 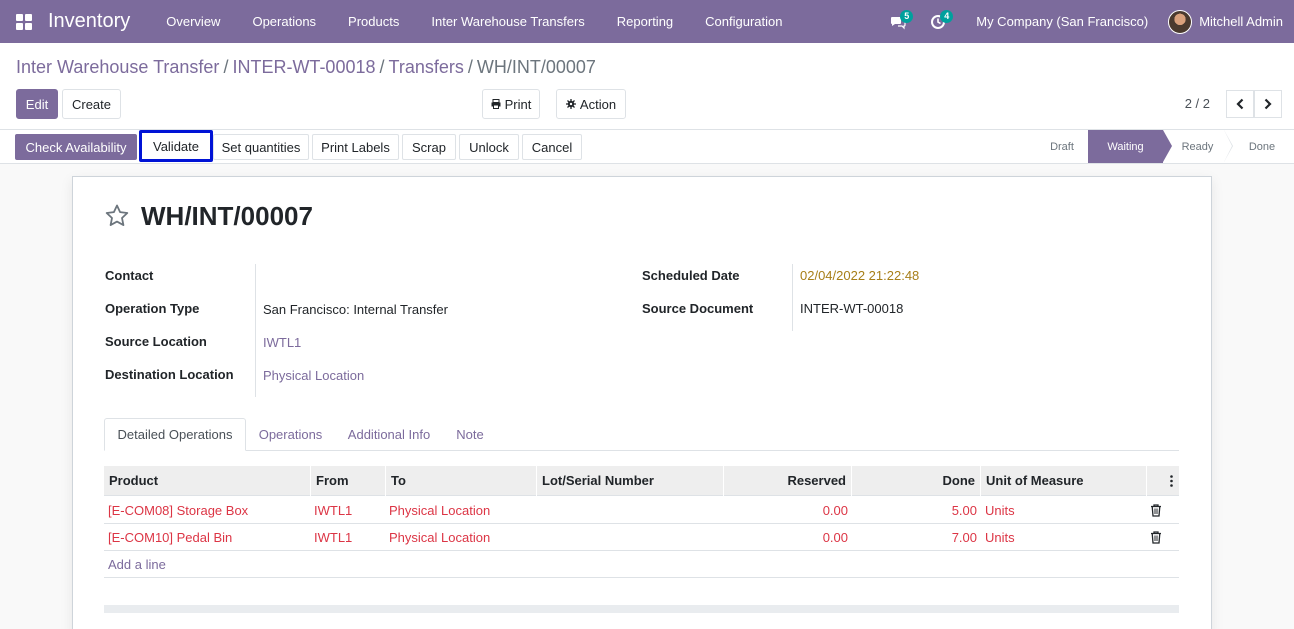 I want to click on printer-icon, so click(x=496, y=104).